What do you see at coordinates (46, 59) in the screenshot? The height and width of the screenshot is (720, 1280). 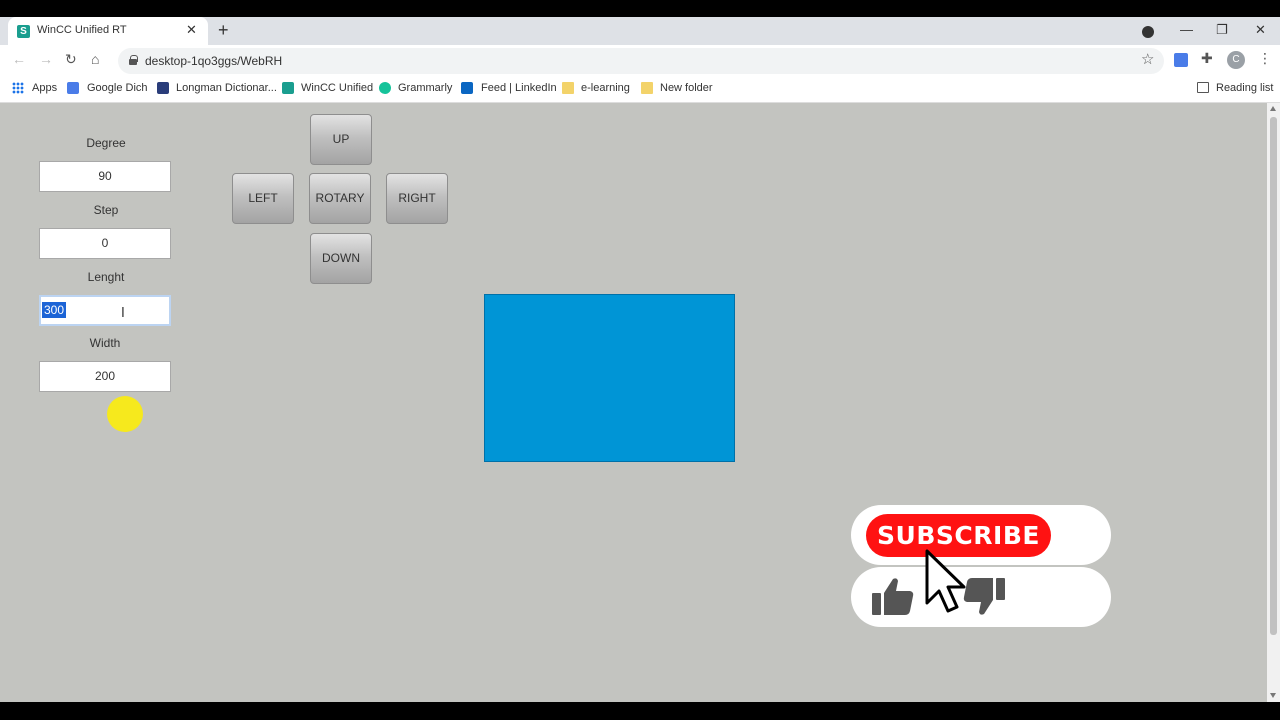 I see `forward-icon: →` at bounding box center [46, 59].